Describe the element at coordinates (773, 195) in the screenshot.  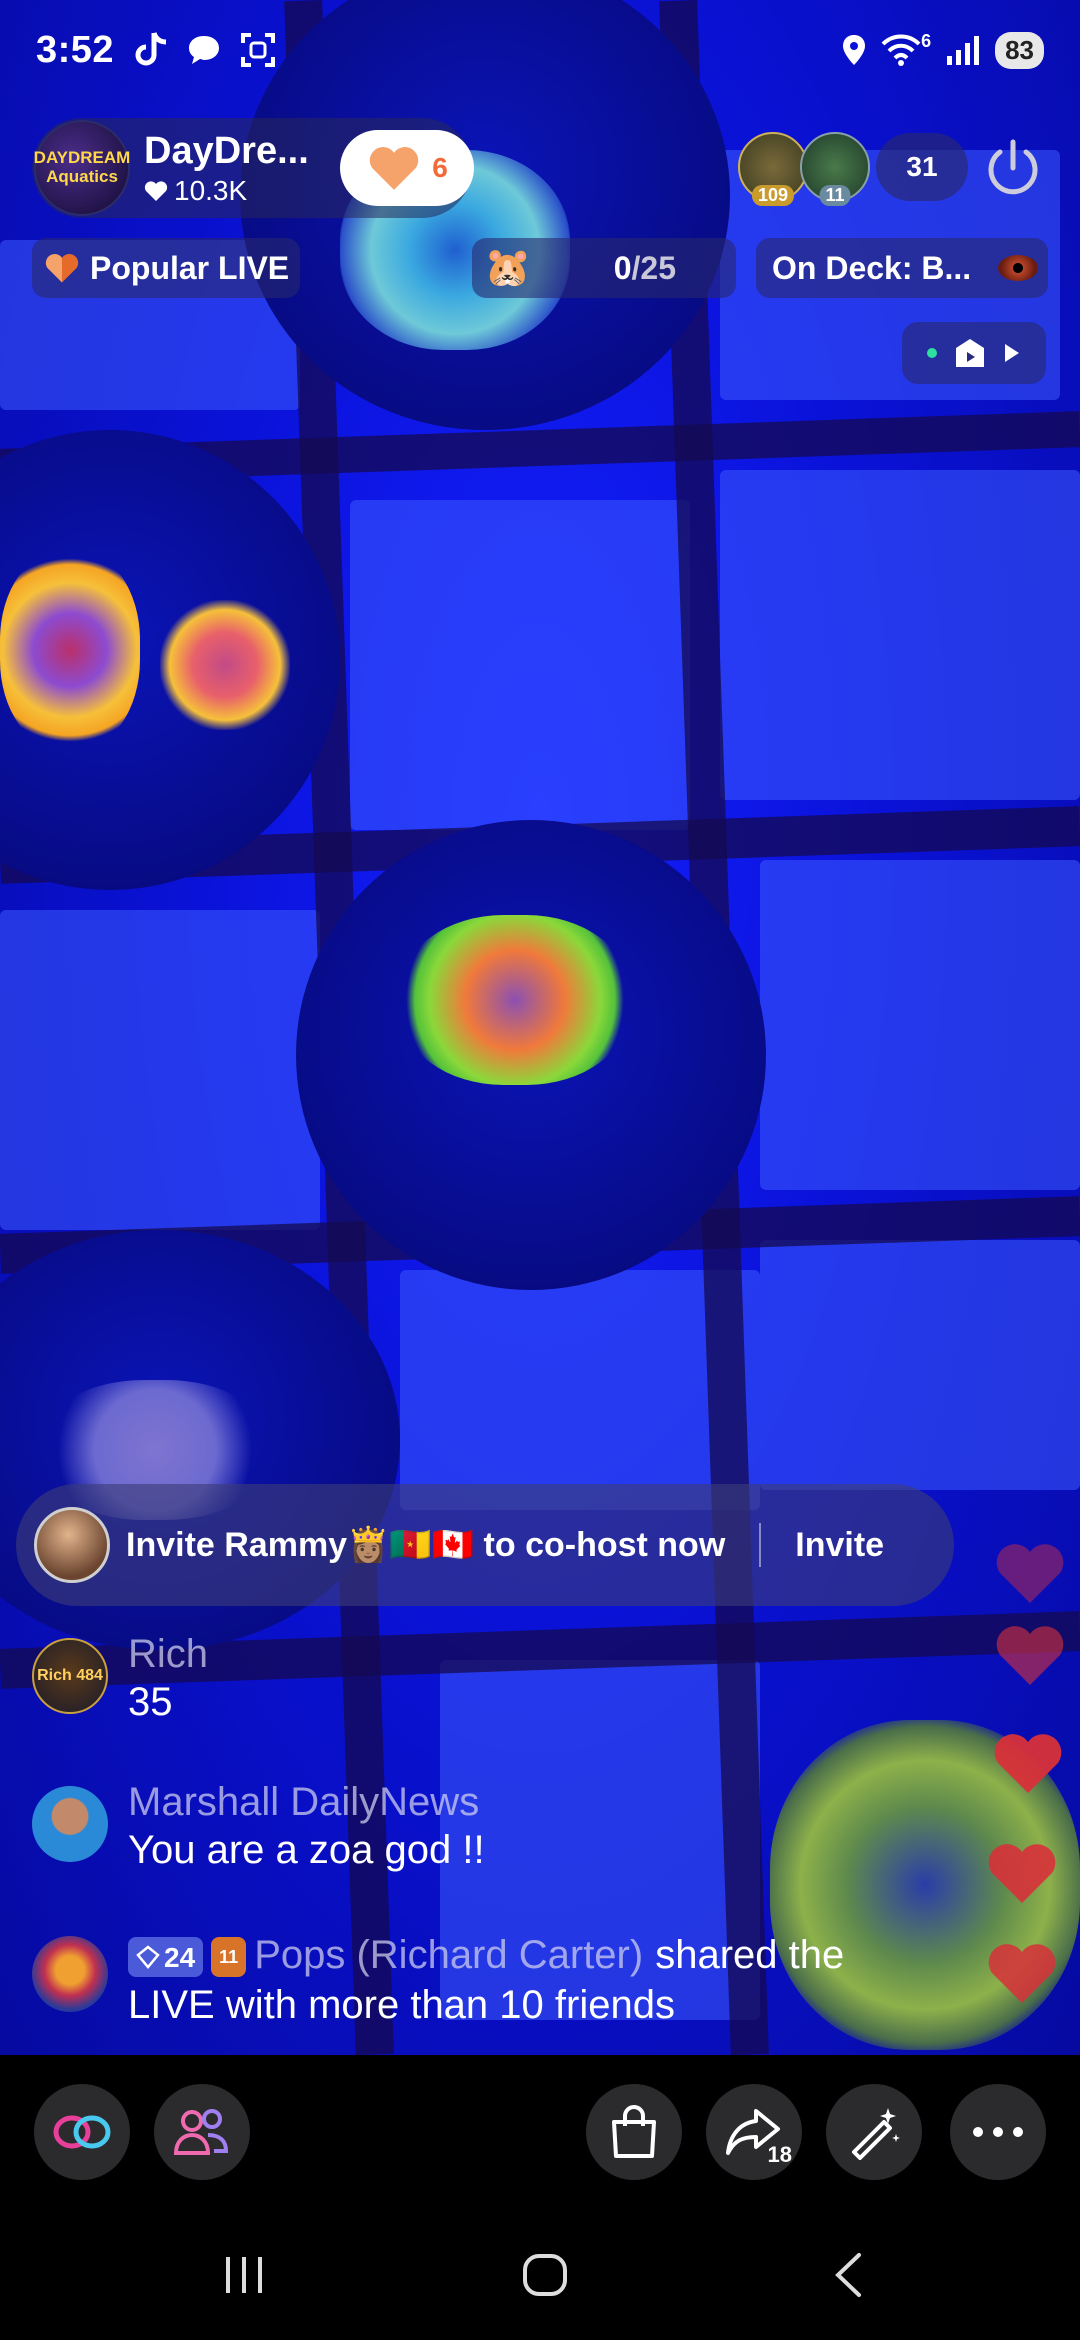
I see `viewer-rank: 109` at that location.